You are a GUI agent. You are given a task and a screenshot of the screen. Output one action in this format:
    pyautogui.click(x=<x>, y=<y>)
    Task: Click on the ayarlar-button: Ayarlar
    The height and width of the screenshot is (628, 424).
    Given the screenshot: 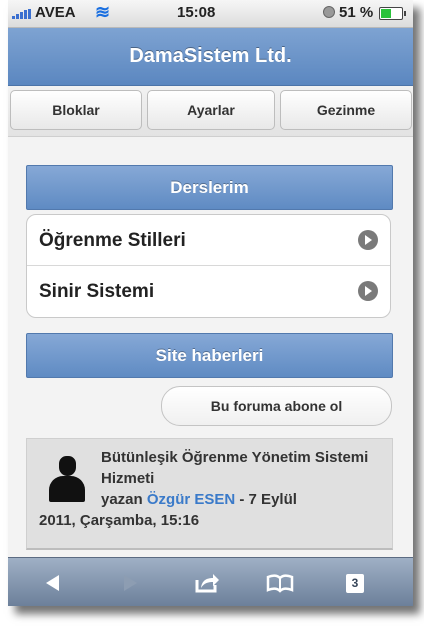 What is the action you would take?
    pyautogui.click(x=211, y=110)
    